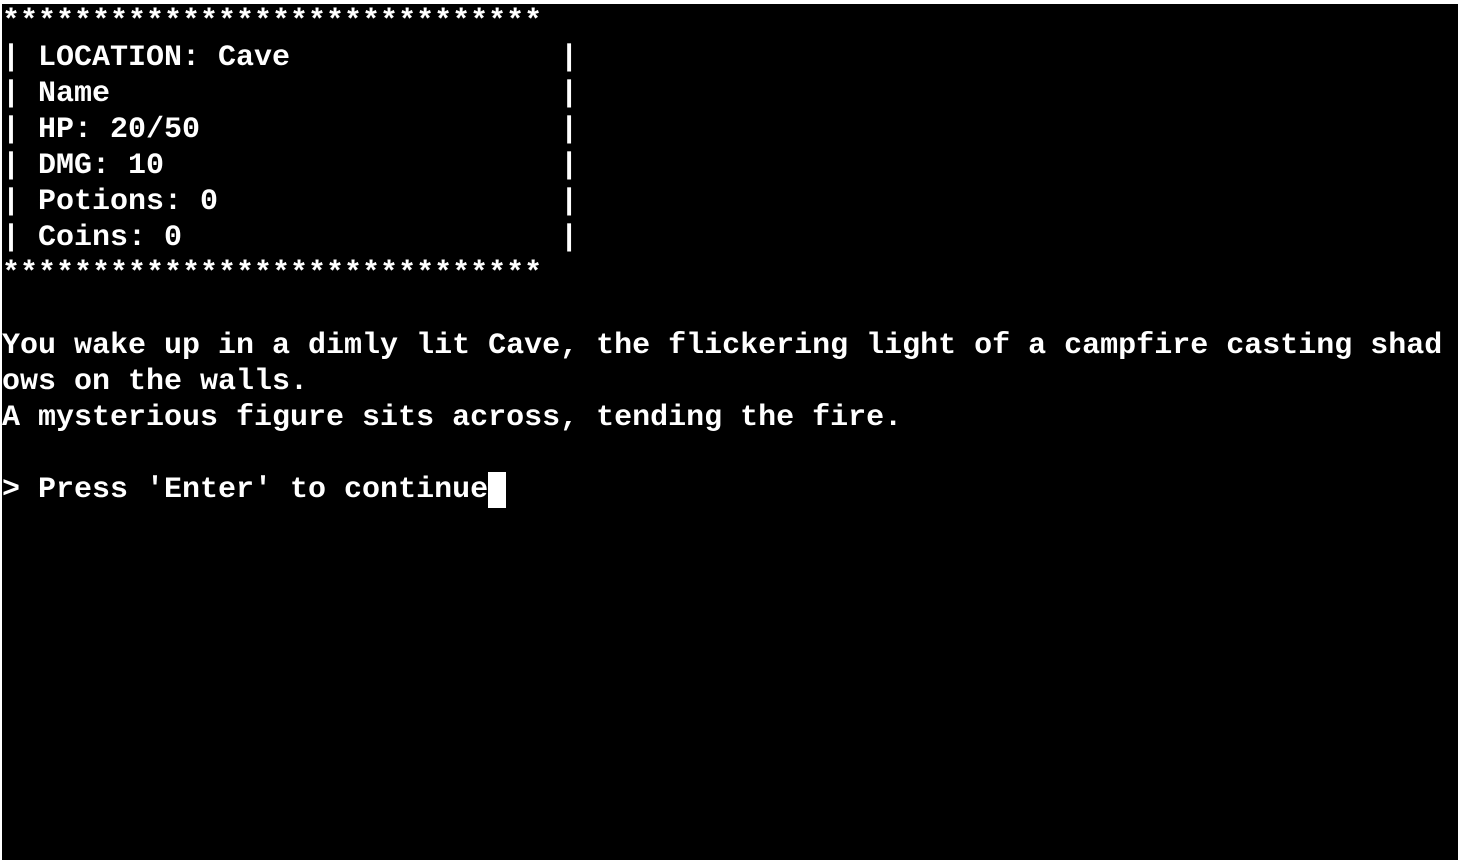  I want to click on narrative-line-2: ows on the walls., so click(155, 382).